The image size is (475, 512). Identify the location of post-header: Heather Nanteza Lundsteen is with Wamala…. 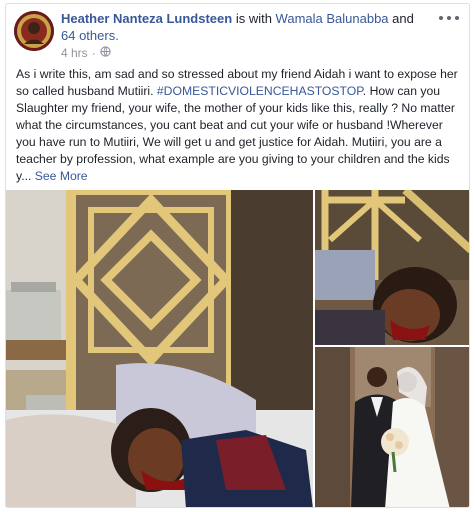
(241, 27).